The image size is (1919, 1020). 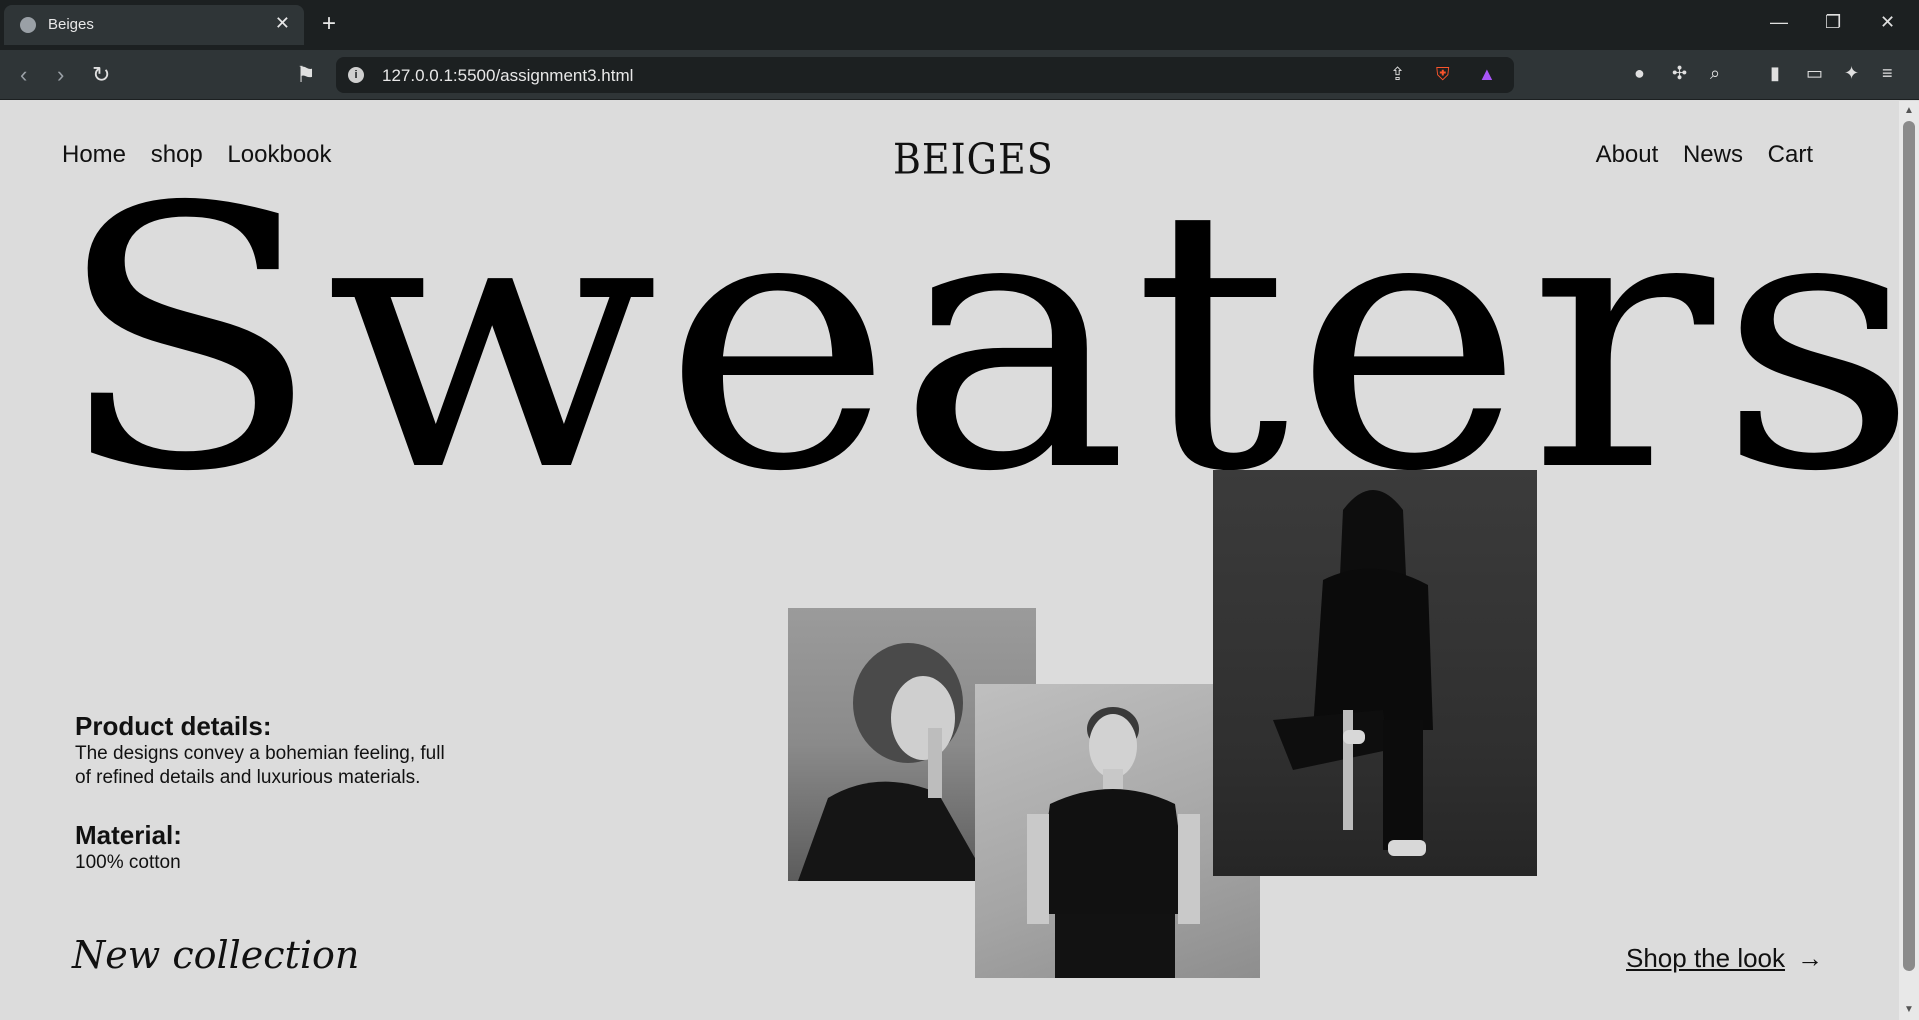 What do you see at coordinates (1851, 73) in the screenshot?
I see `leo-ai-icon: ✦` at bounding box center [1851, 73].